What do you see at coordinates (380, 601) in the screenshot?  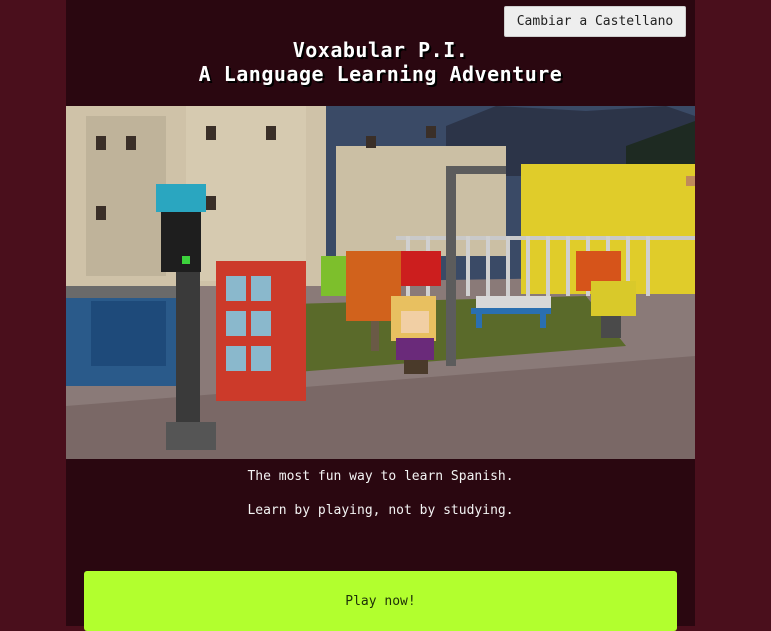 I see `play-now-button: Play now!` at bounding box center [380, 601].